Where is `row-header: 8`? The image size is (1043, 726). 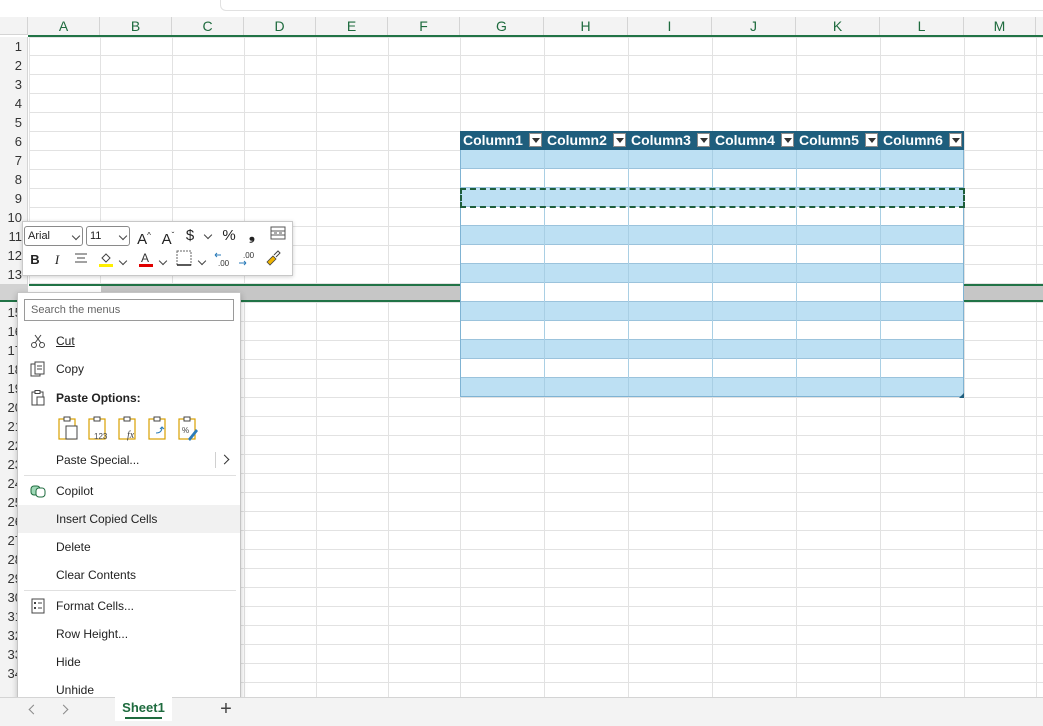
row-header: 8 is located at coordinates (13, 179).